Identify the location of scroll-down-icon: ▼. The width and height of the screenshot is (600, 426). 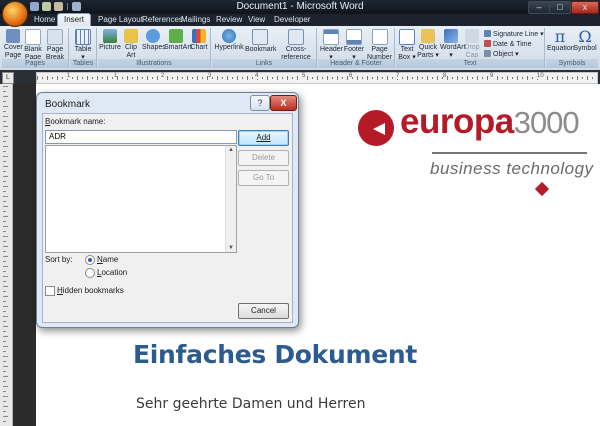
(231, 248).